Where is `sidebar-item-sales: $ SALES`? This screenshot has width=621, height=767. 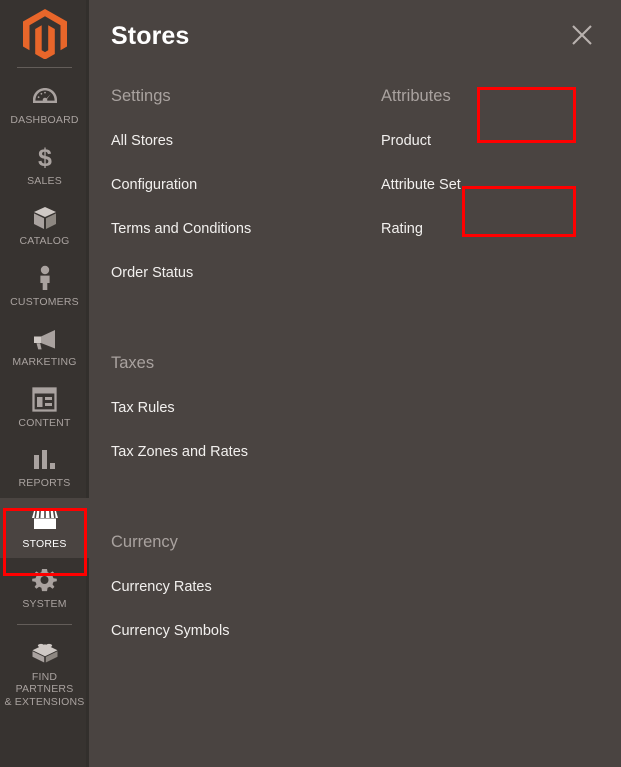 sidebar-item-sales: $ SALES is located at coordinates (44, 165).